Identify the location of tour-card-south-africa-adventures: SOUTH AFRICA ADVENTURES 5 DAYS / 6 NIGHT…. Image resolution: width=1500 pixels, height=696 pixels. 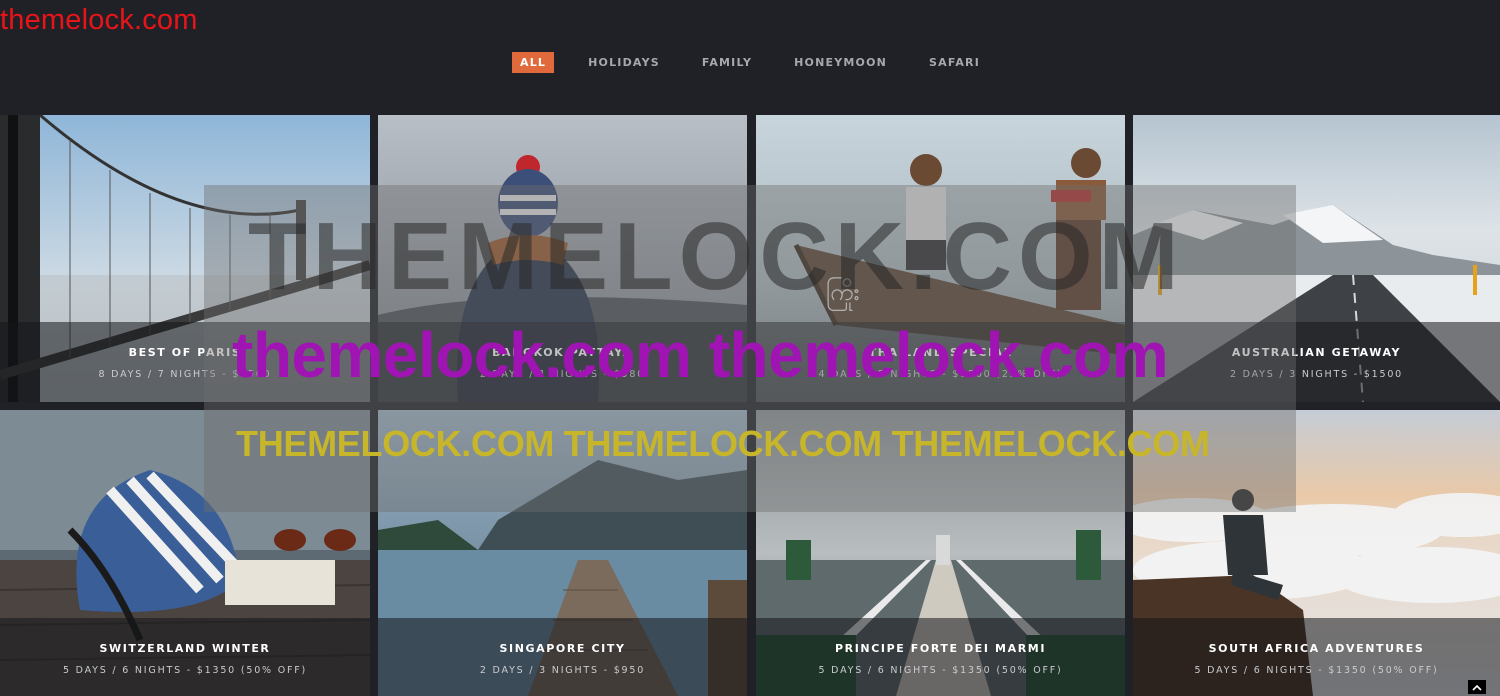
(1316, 553).